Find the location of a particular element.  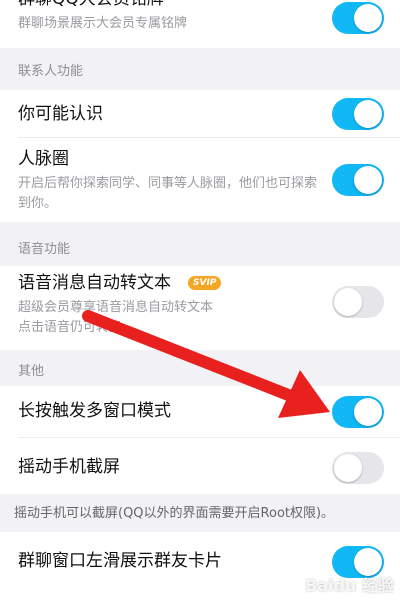

badge-toggle is located at coordinates (358, 18).